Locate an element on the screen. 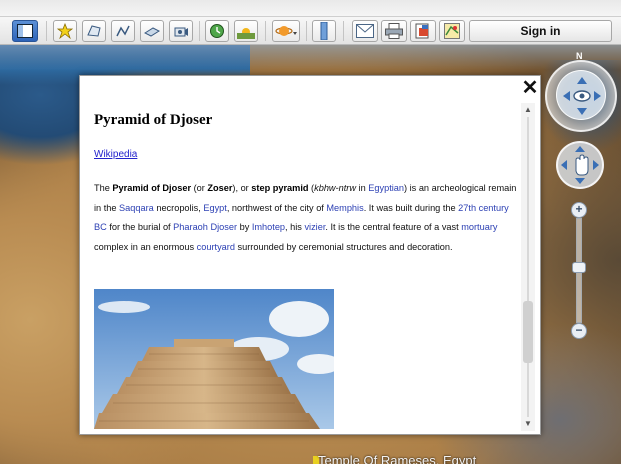  move-joystick is located at coordinates (580, 165).